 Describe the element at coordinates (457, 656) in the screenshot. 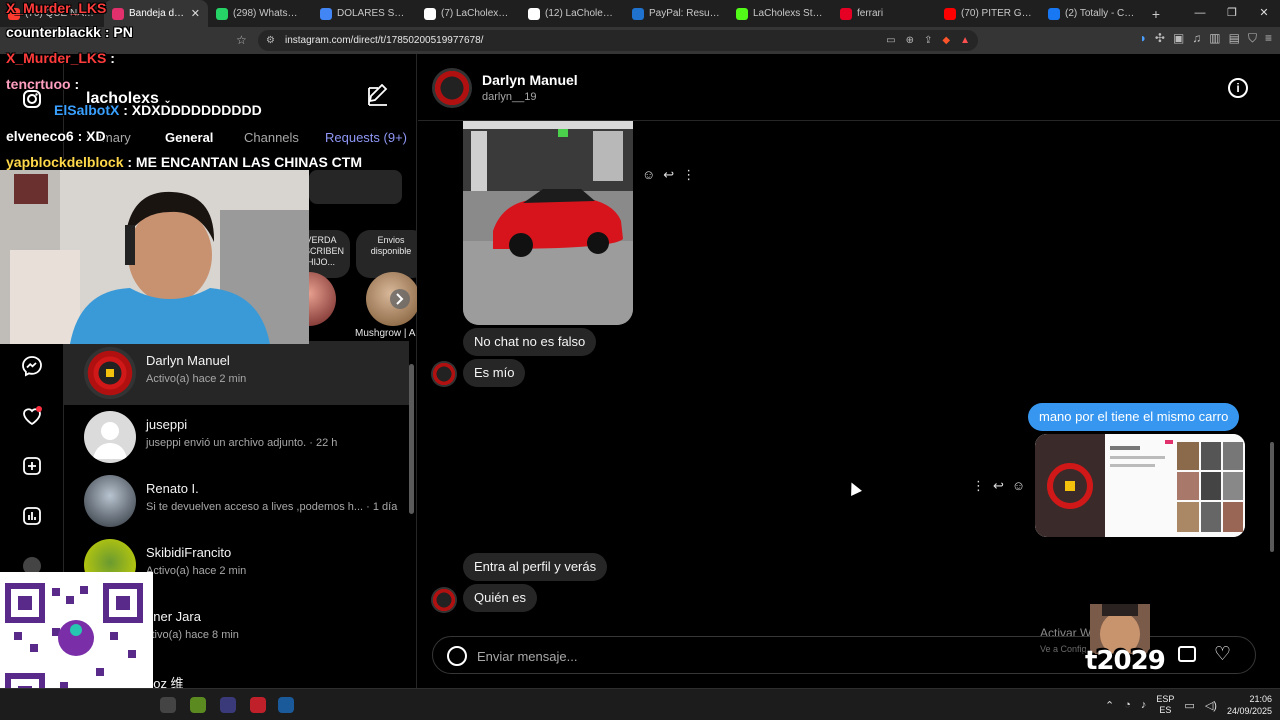

I see `emoji-icon` at that location.